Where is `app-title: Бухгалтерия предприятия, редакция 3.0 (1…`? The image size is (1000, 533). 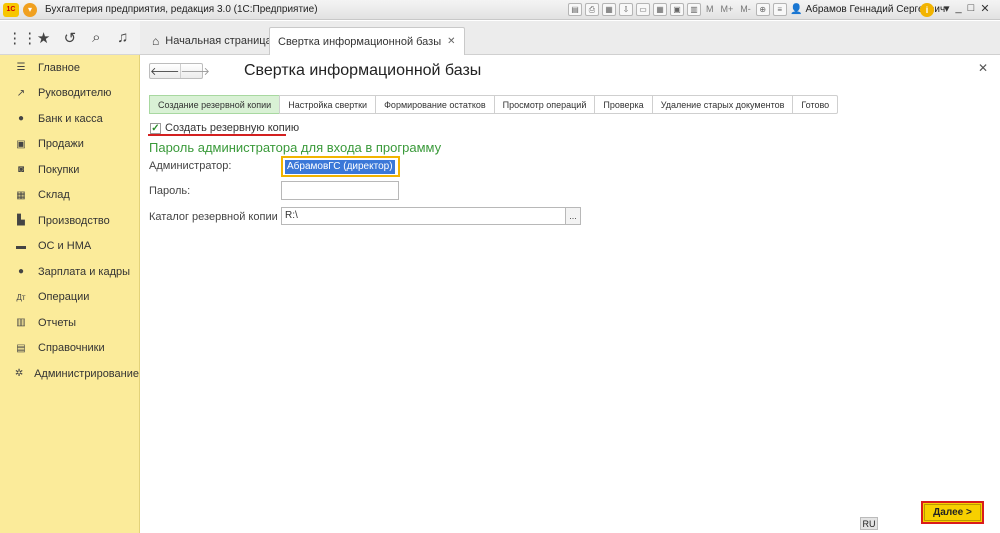 app-title: Бухгалтерия предприятия, редакция 3.0 (1… is located at coordinates (181, 9).